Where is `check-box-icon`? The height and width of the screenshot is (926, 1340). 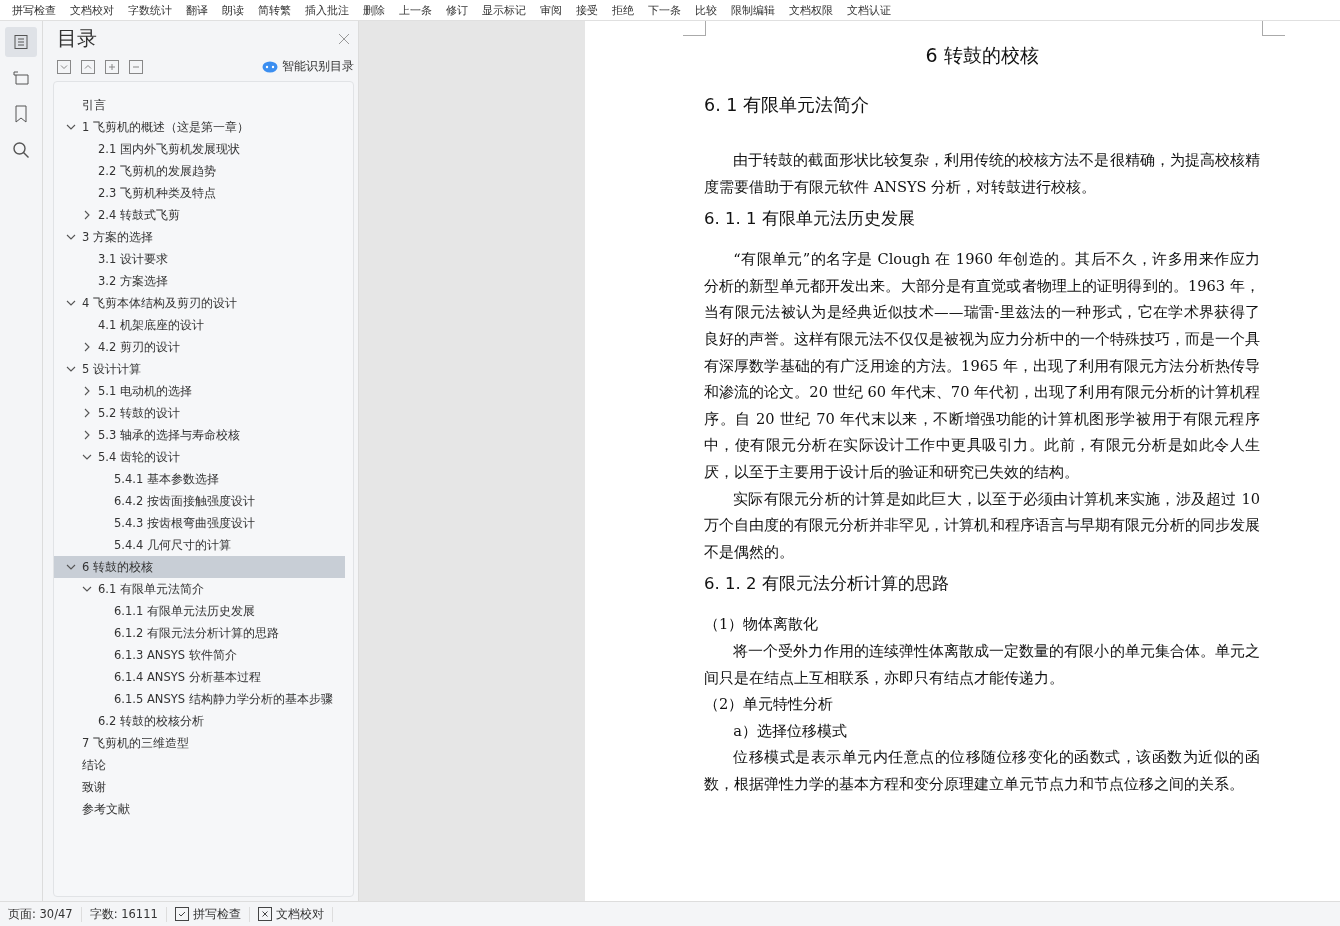
check-box-icon is located at coordinates (181, 914).